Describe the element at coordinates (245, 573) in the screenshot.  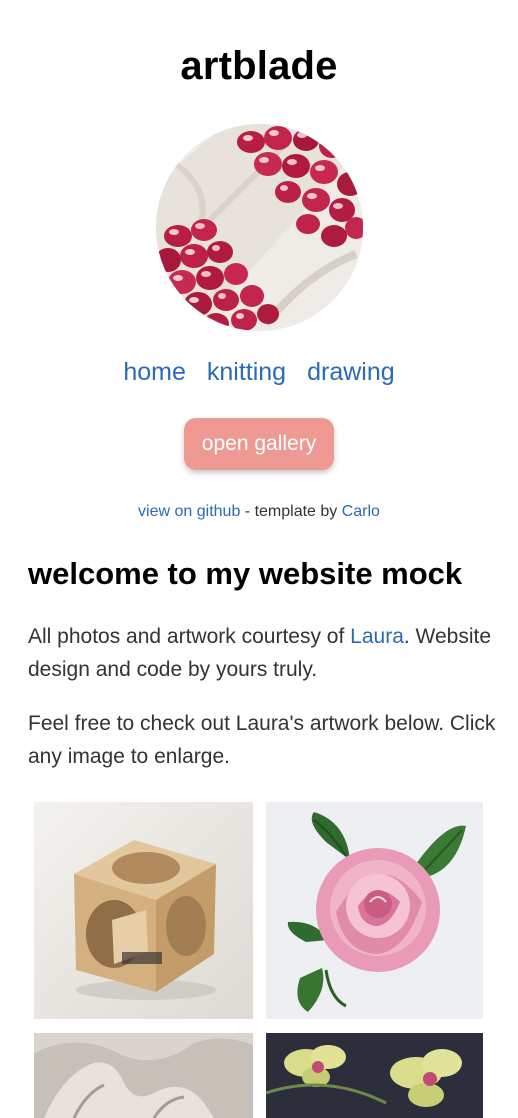
I see `welcome-heading: welcome to my website mock` at that location.